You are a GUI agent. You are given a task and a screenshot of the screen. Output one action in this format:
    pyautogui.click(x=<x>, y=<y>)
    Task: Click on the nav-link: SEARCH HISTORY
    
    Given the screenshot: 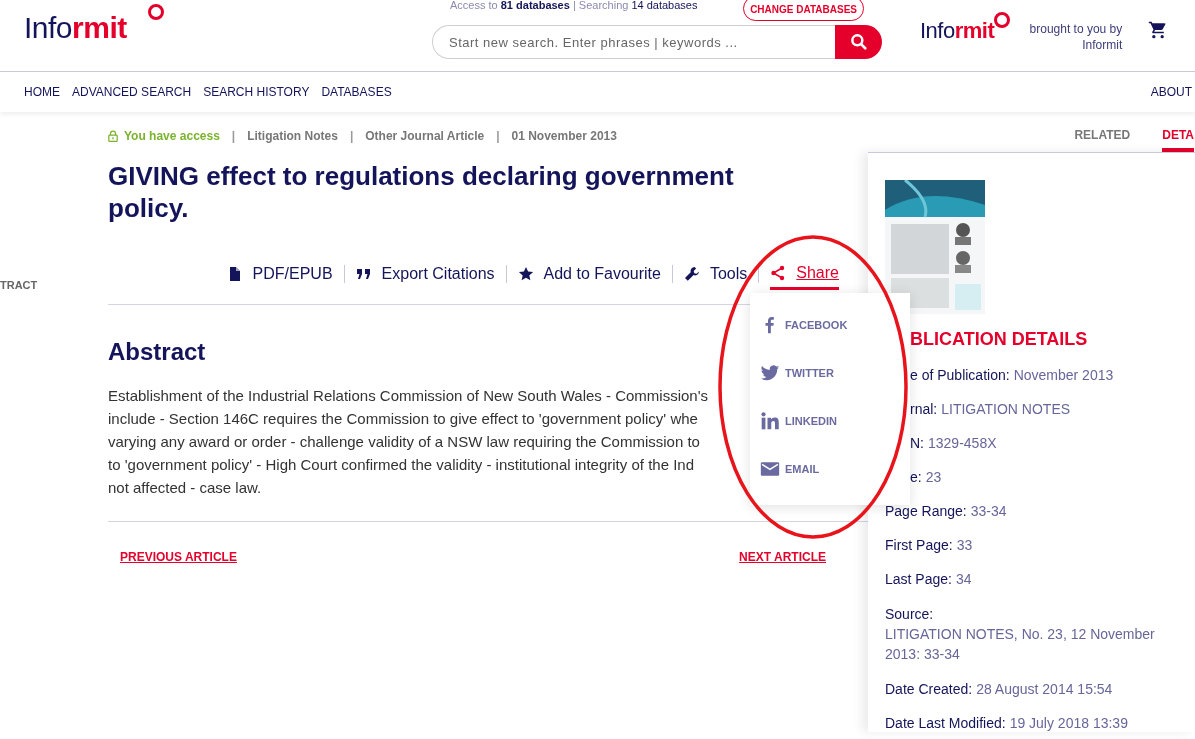 What is the action you would take?
    pyautogui.click(x=256, y=92)
    